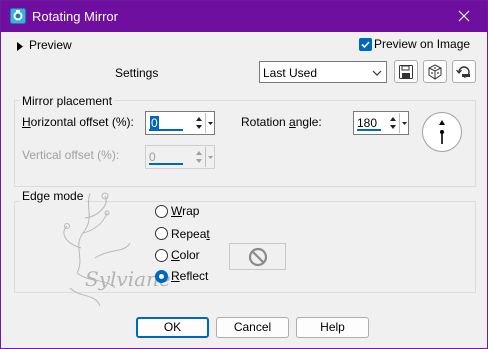 The width and height of the screenshot is (488, 349). Describe the element at coordinates (161, 233) in the screenshot. I see `repeat-radio` at that location.